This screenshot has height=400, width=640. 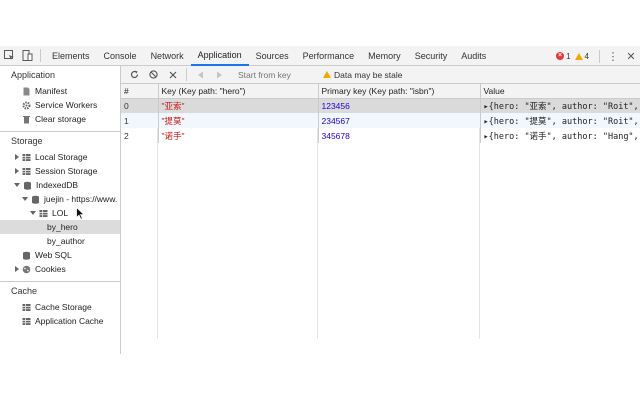 What do you see at coordinates (560, 135) in the screenshot?
I see `row-value: ▸{hero: "诺手", author: "Hang",` at bounding box center [560, 135].